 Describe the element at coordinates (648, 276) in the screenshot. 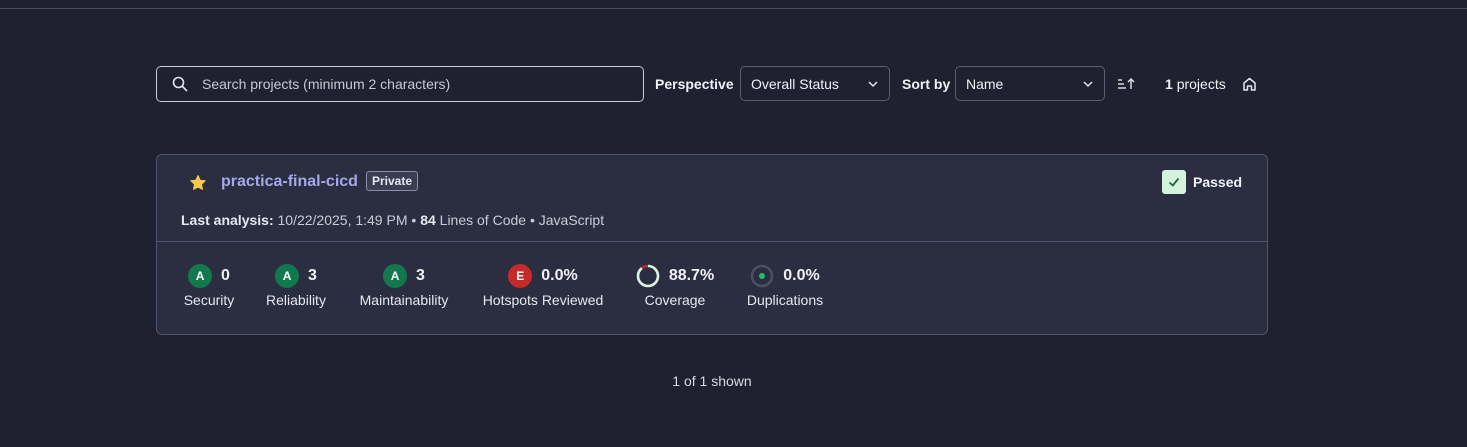

I see `coverage-ring` at that location.